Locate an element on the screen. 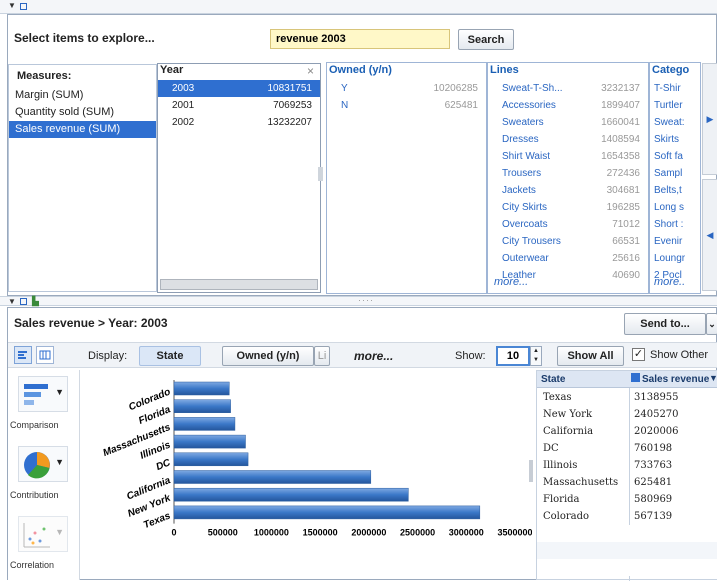 This screenshot has width=717, height=581. scroll-right-button: ▶ is located at coordinates (709, 119).